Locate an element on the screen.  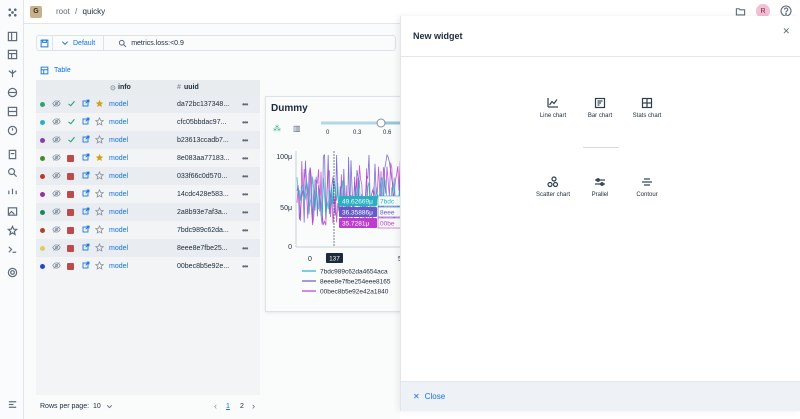
breadcrumb-project: quicky is located at coordinates (94, 11).